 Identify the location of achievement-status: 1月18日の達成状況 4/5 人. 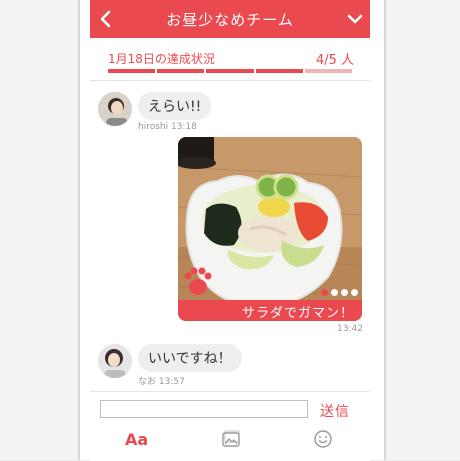
(230, 59).